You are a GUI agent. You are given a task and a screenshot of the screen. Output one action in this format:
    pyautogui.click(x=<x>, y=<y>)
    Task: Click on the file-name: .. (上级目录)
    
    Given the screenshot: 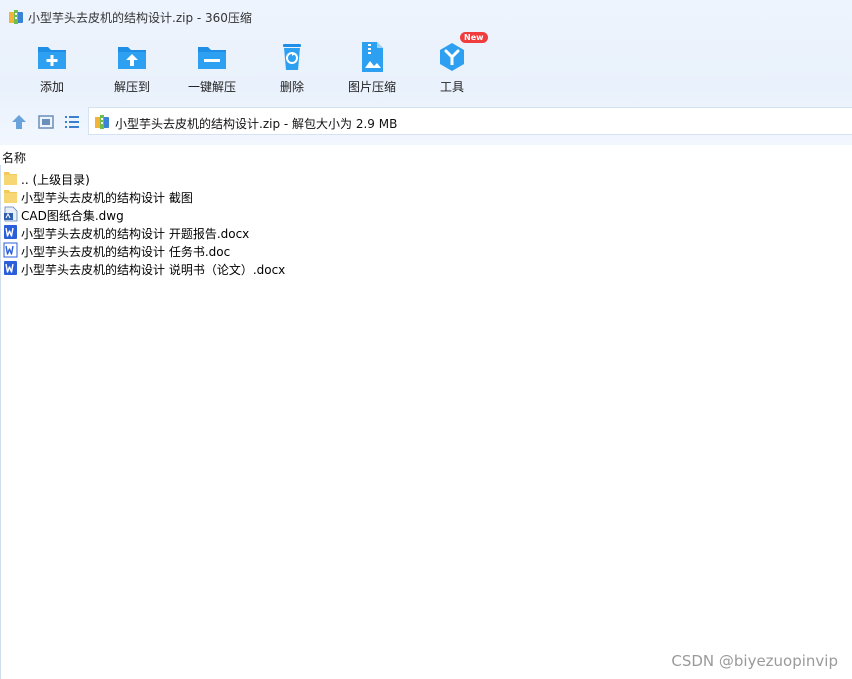 What is the action you would take?
    pyautogui.click(x=55, y=180)
    